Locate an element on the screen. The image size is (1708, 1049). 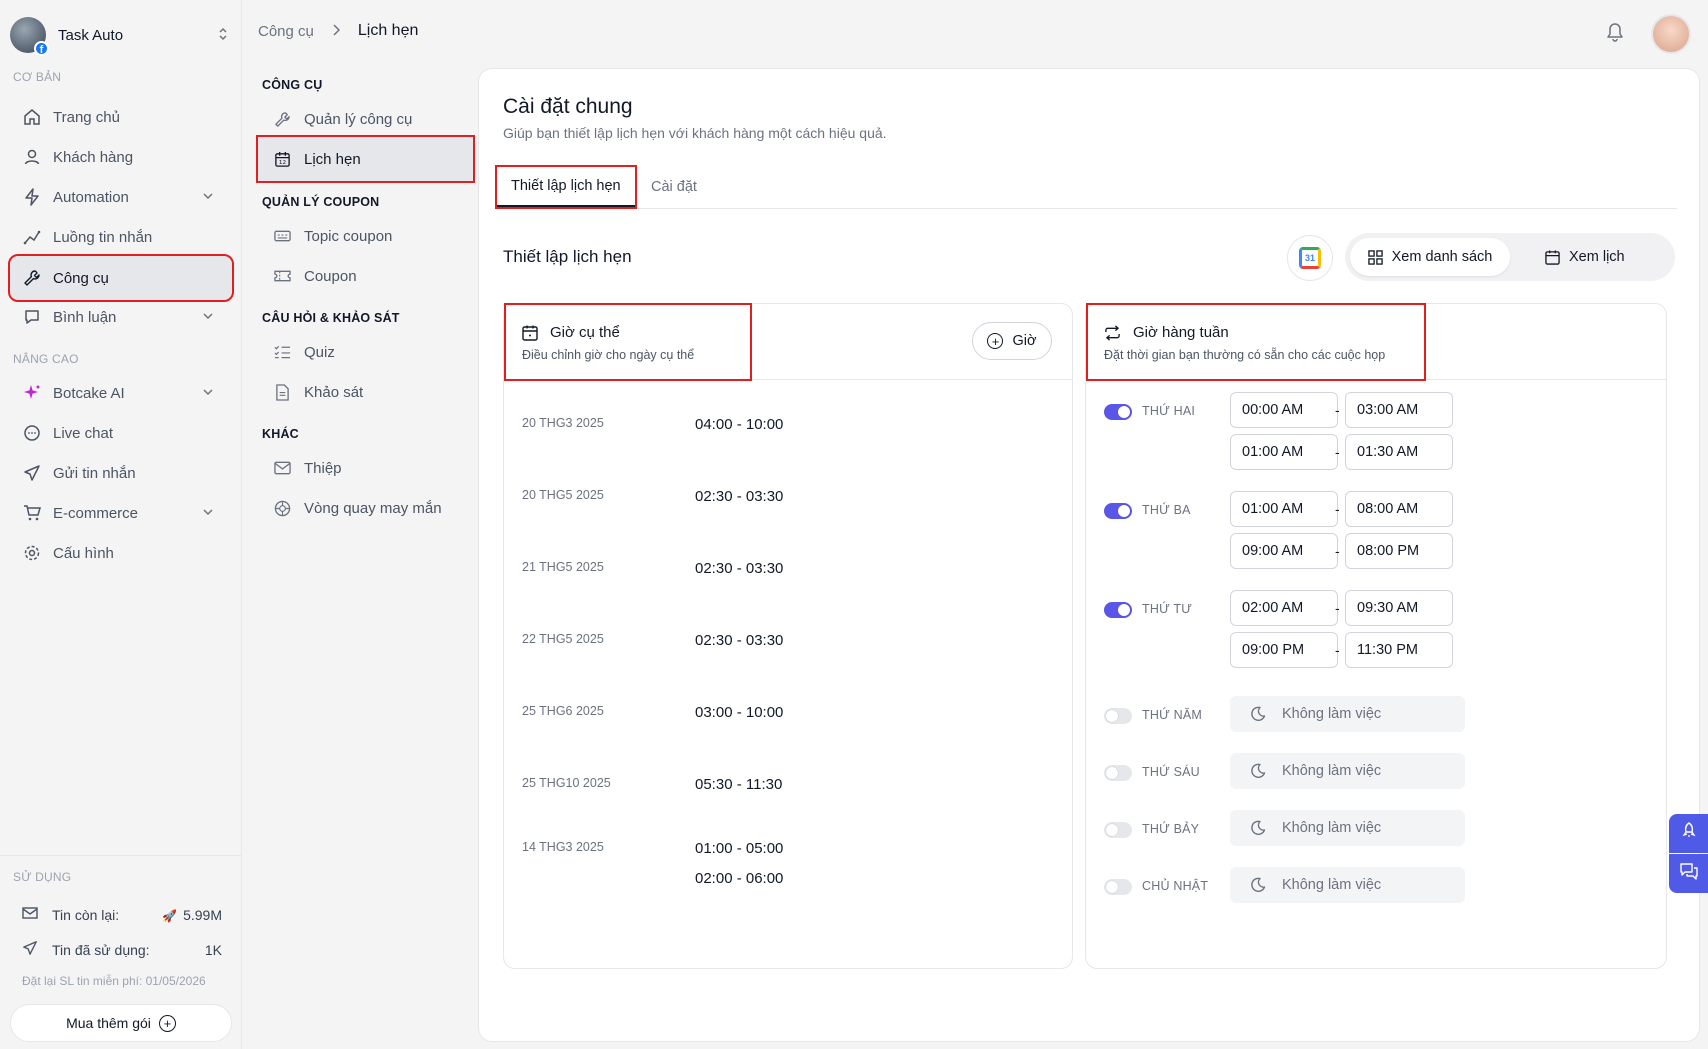
time-end-input: 08:00 PM is located at coordinates (1399, 551).